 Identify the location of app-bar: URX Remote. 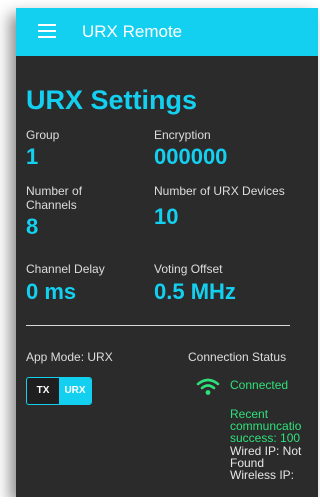
(167, 32).